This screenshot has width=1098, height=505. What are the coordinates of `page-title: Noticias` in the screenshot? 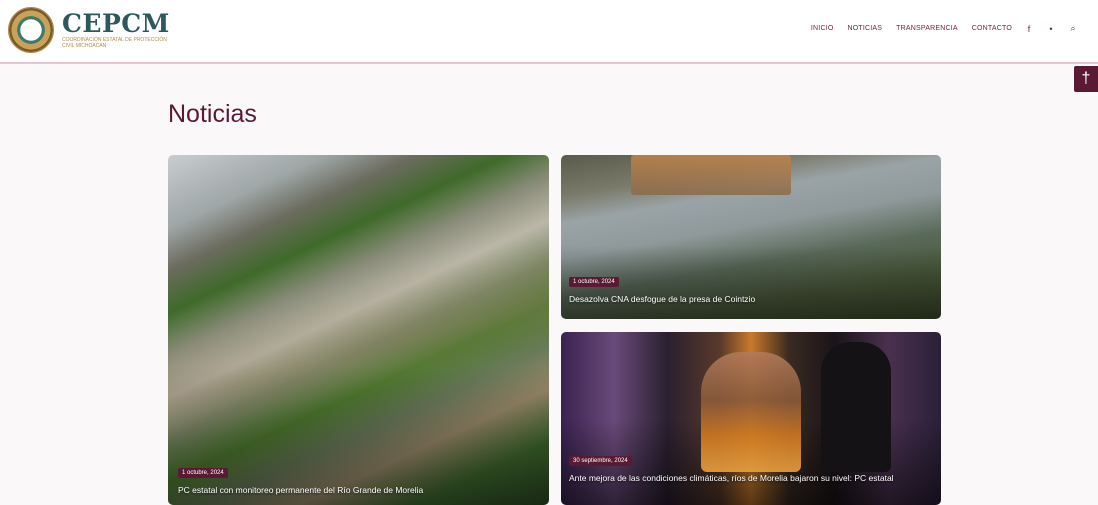 It's located at (212, 114).